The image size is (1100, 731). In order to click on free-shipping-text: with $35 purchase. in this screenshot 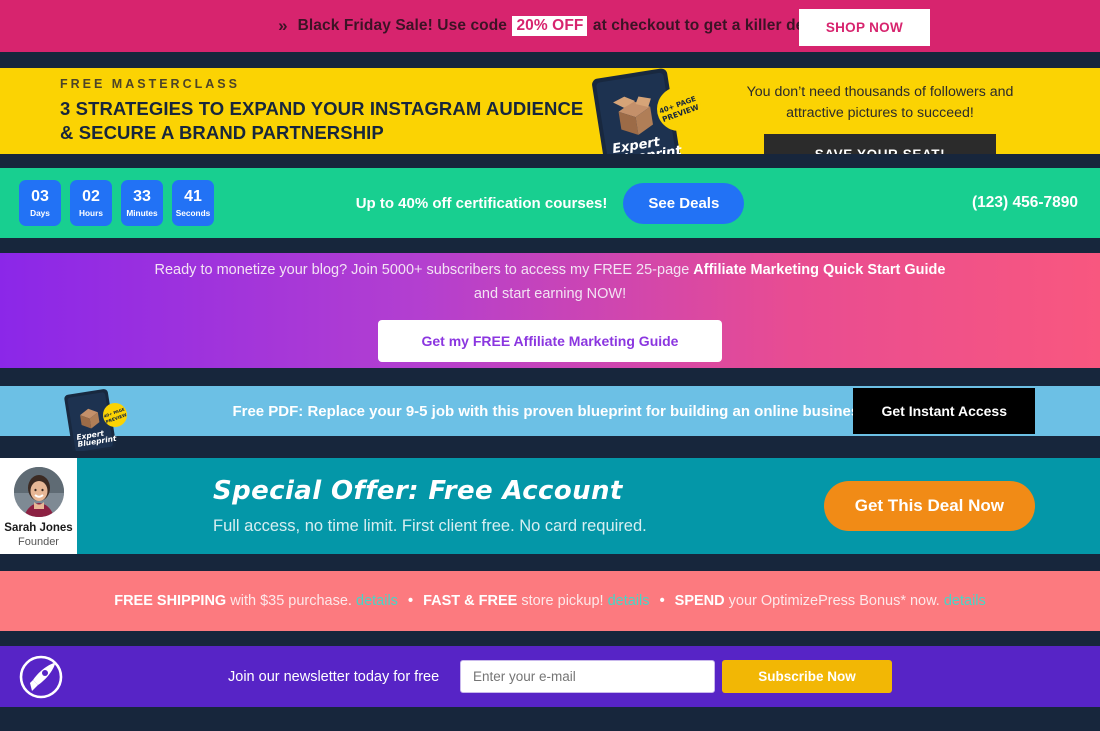, I will do `click(291, 601)`.